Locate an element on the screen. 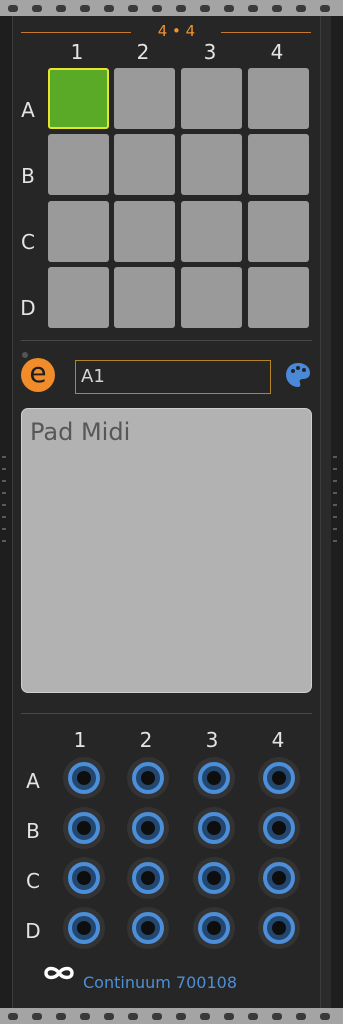 The image size is (343, 1024). pad-row-label: C is located at coordinates (28, 242).